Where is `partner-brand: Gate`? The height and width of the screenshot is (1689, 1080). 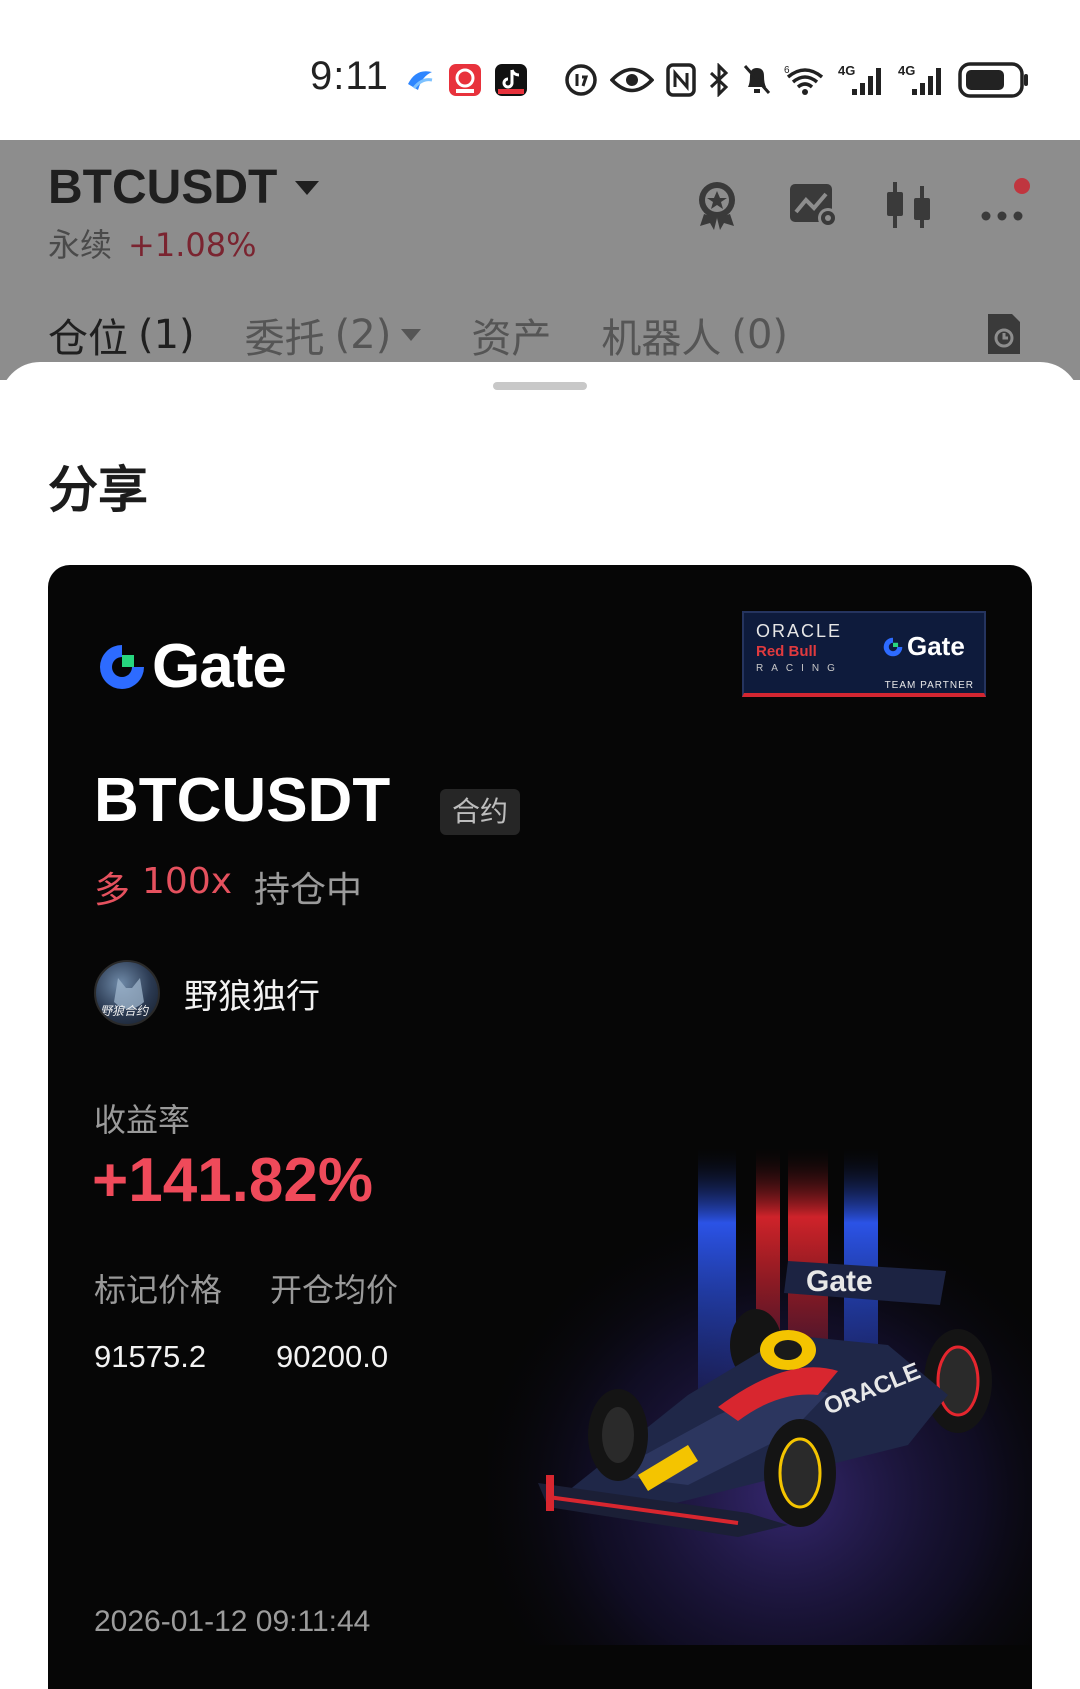 partner-brand: Gate is located at coordinates (936, 646).